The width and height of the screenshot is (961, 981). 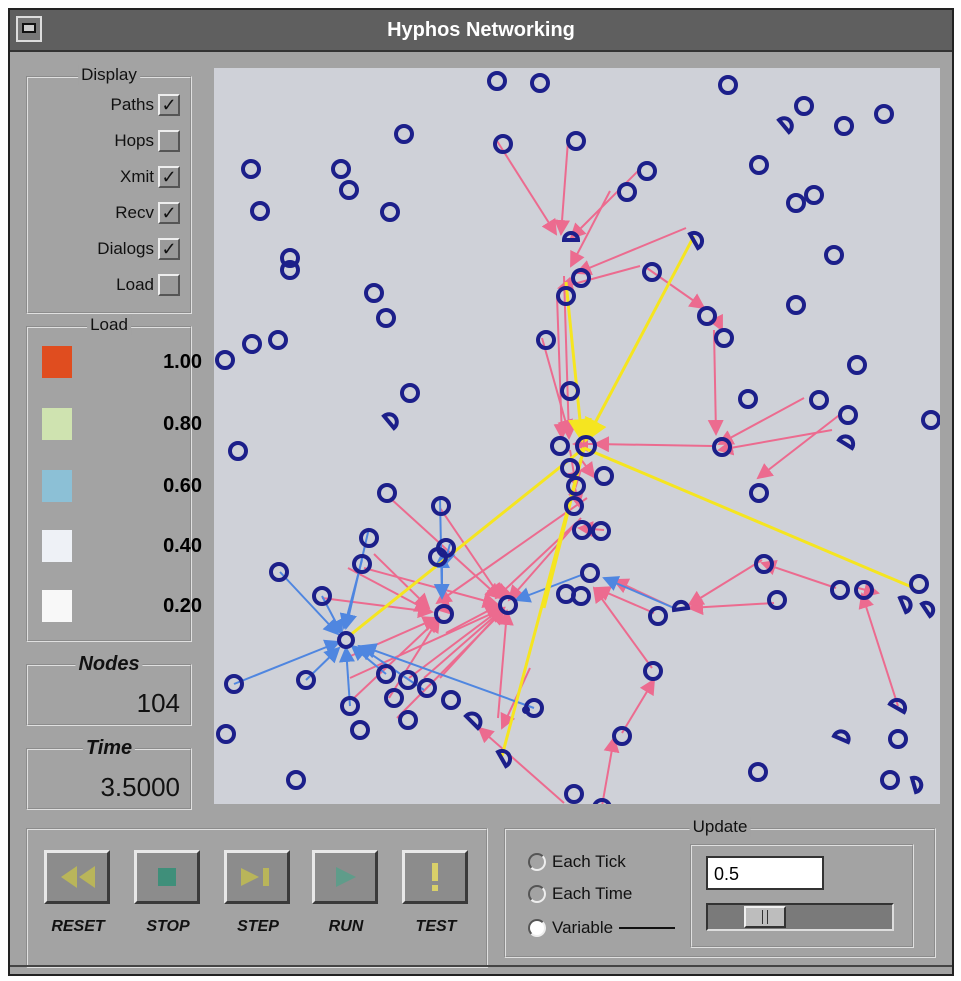 What do you see at coordinates (182, 545) in the screenshot?
I see `load-level-value: 0.40` at bounding box center [182, 545].